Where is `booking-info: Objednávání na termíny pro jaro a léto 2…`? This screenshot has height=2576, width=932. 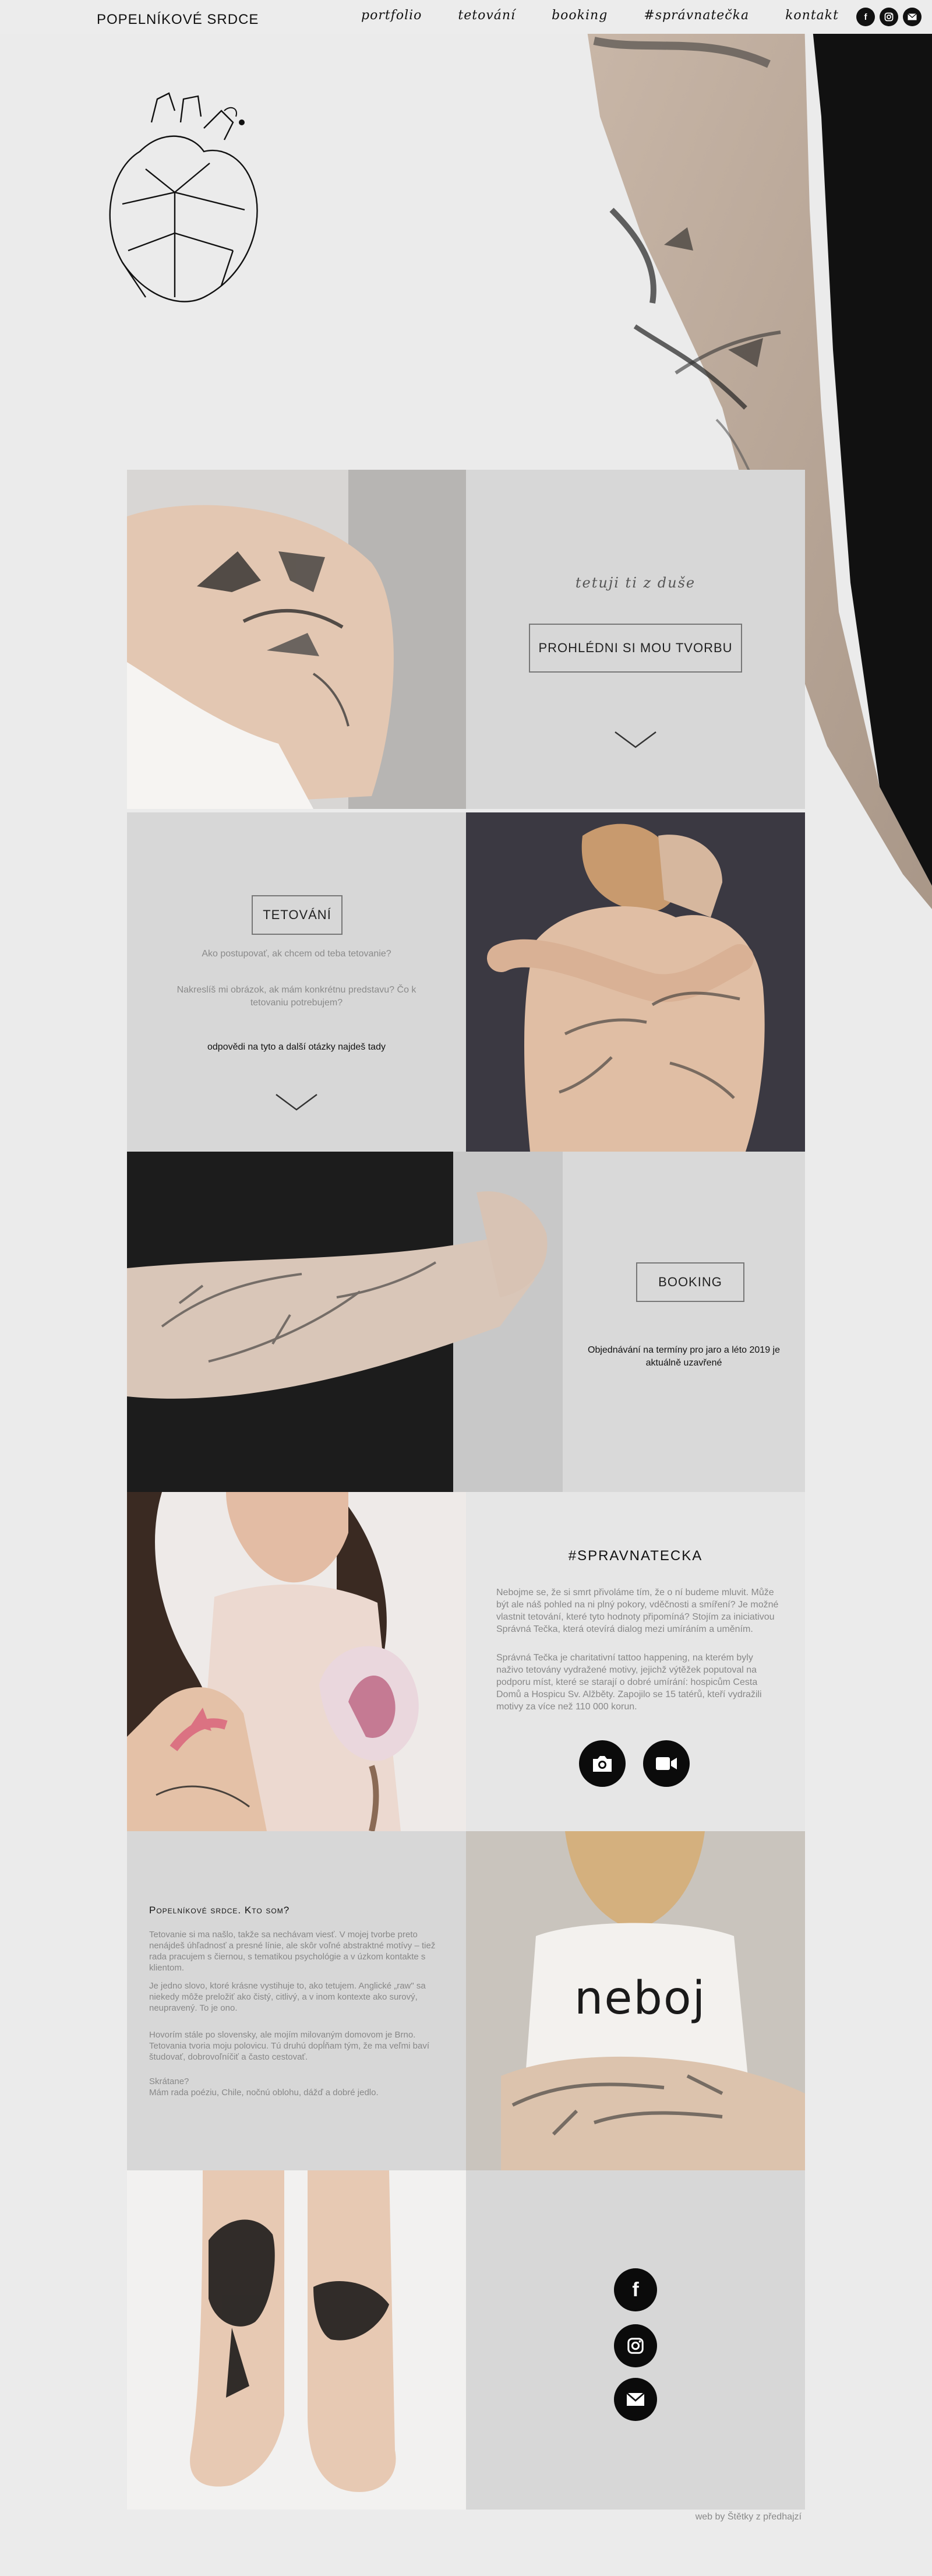 booking-info: Objednávání na termíny pro jaro a léto 2… is located at coordinates (684, 1356).